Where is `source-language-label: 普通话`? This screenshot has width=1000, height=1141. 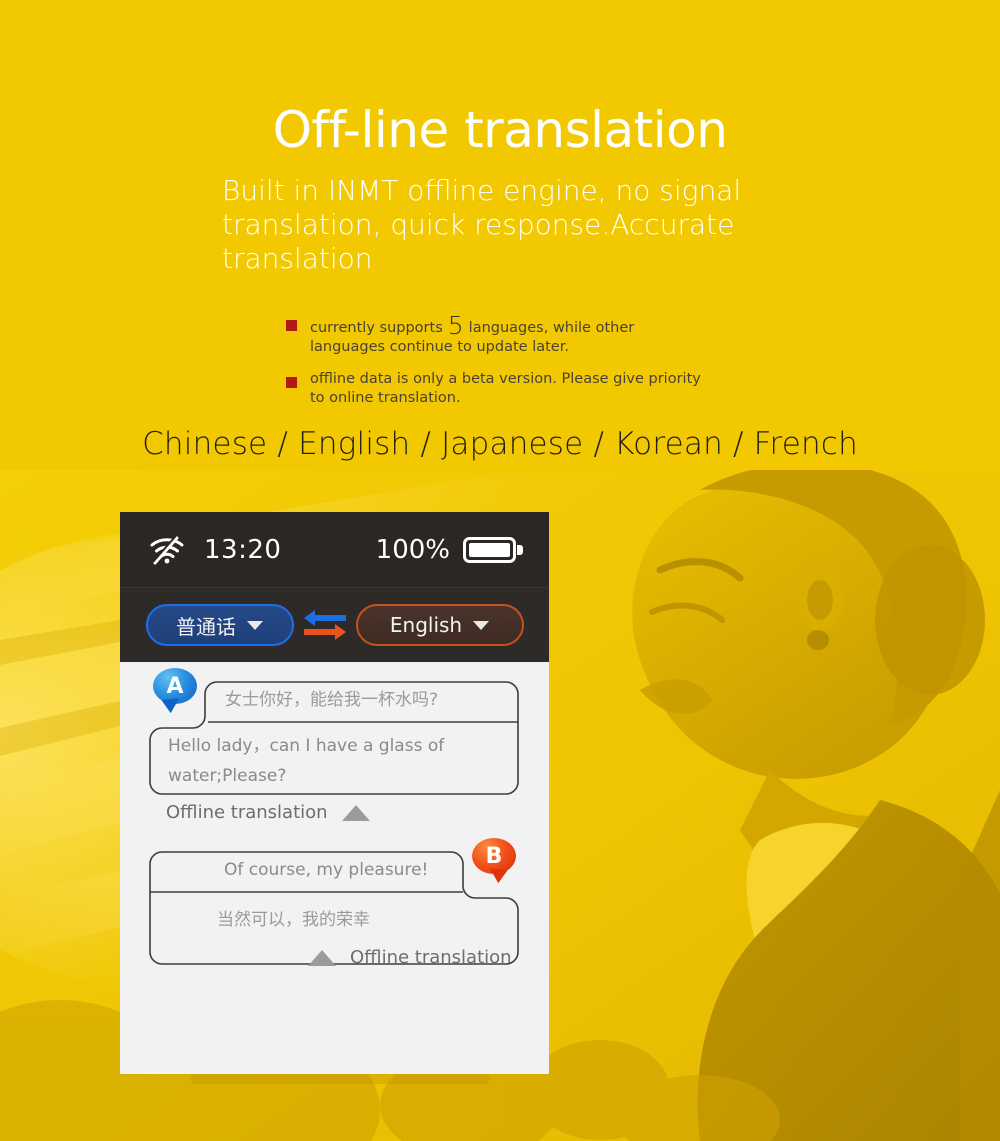 source-language-label: 普通话 is located at coordinates (206, 626).